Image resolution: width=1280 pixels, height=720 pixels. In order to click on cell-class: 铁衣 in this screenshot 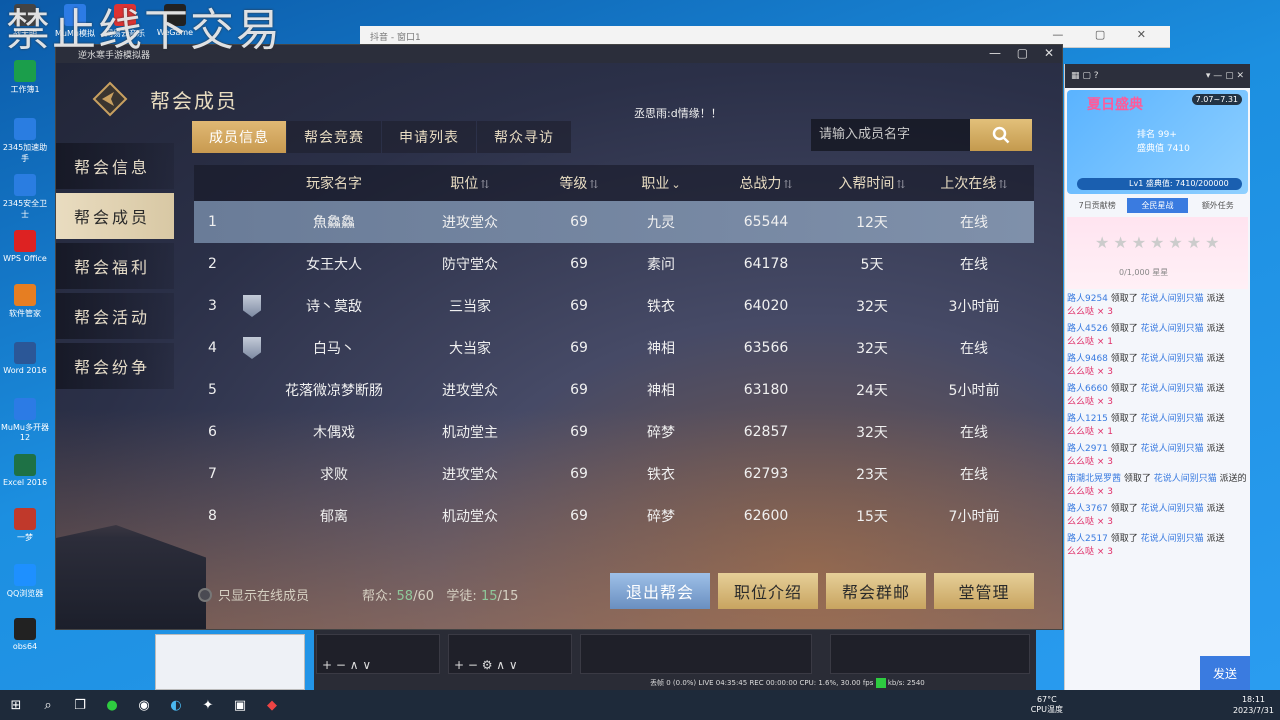, I will do `click(661, 475)`.